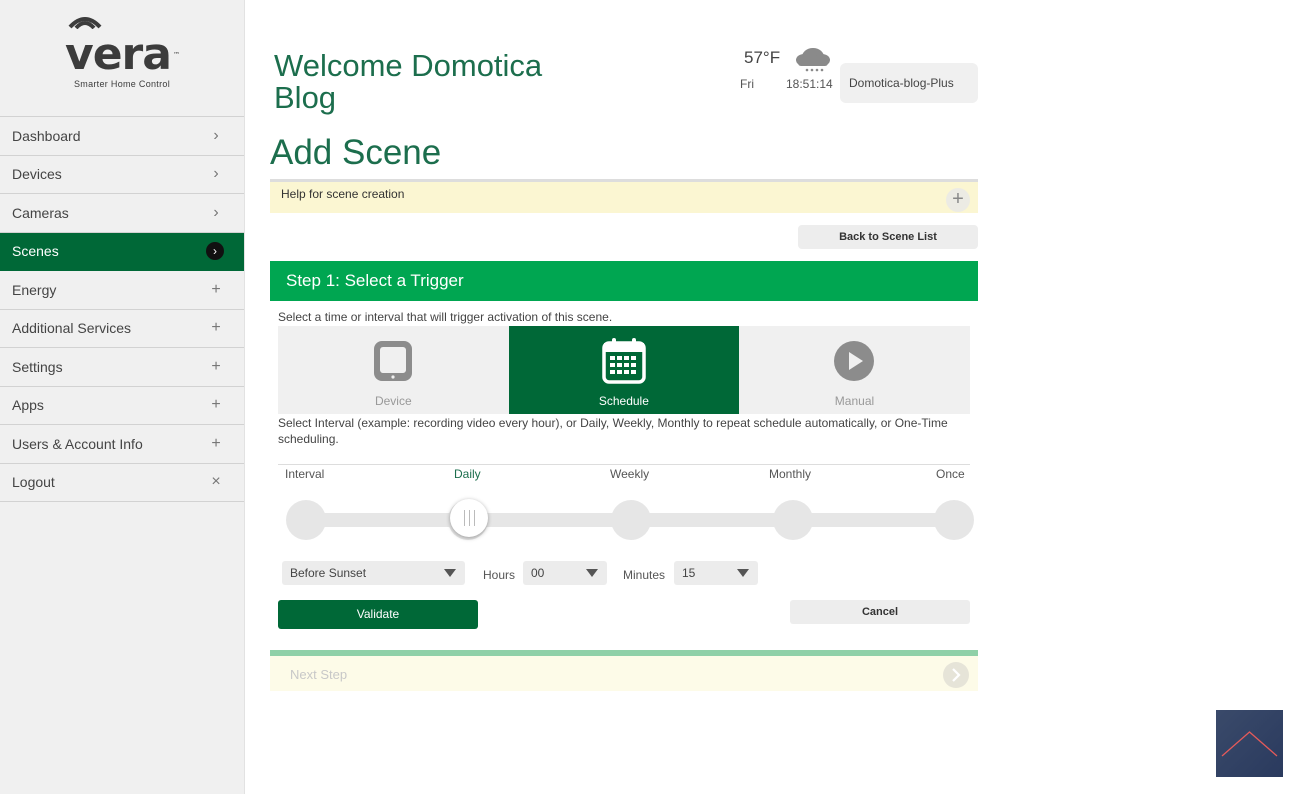 The width and height of the screenshot is (1300, 794). I want to click on minutes-value: 15, so click(689, 573).